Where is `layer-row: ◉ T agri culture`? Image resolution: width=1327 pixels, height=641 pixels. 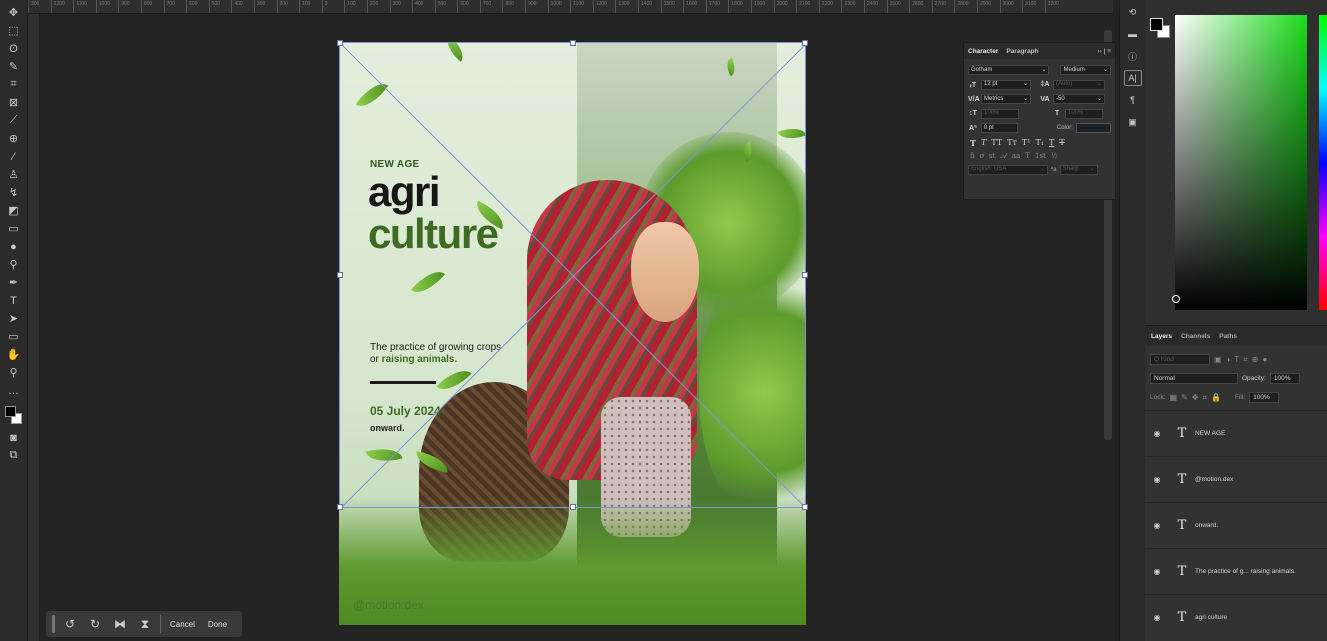 layer-row: ◉ T agri culture is located at coordinates (1236, 616).